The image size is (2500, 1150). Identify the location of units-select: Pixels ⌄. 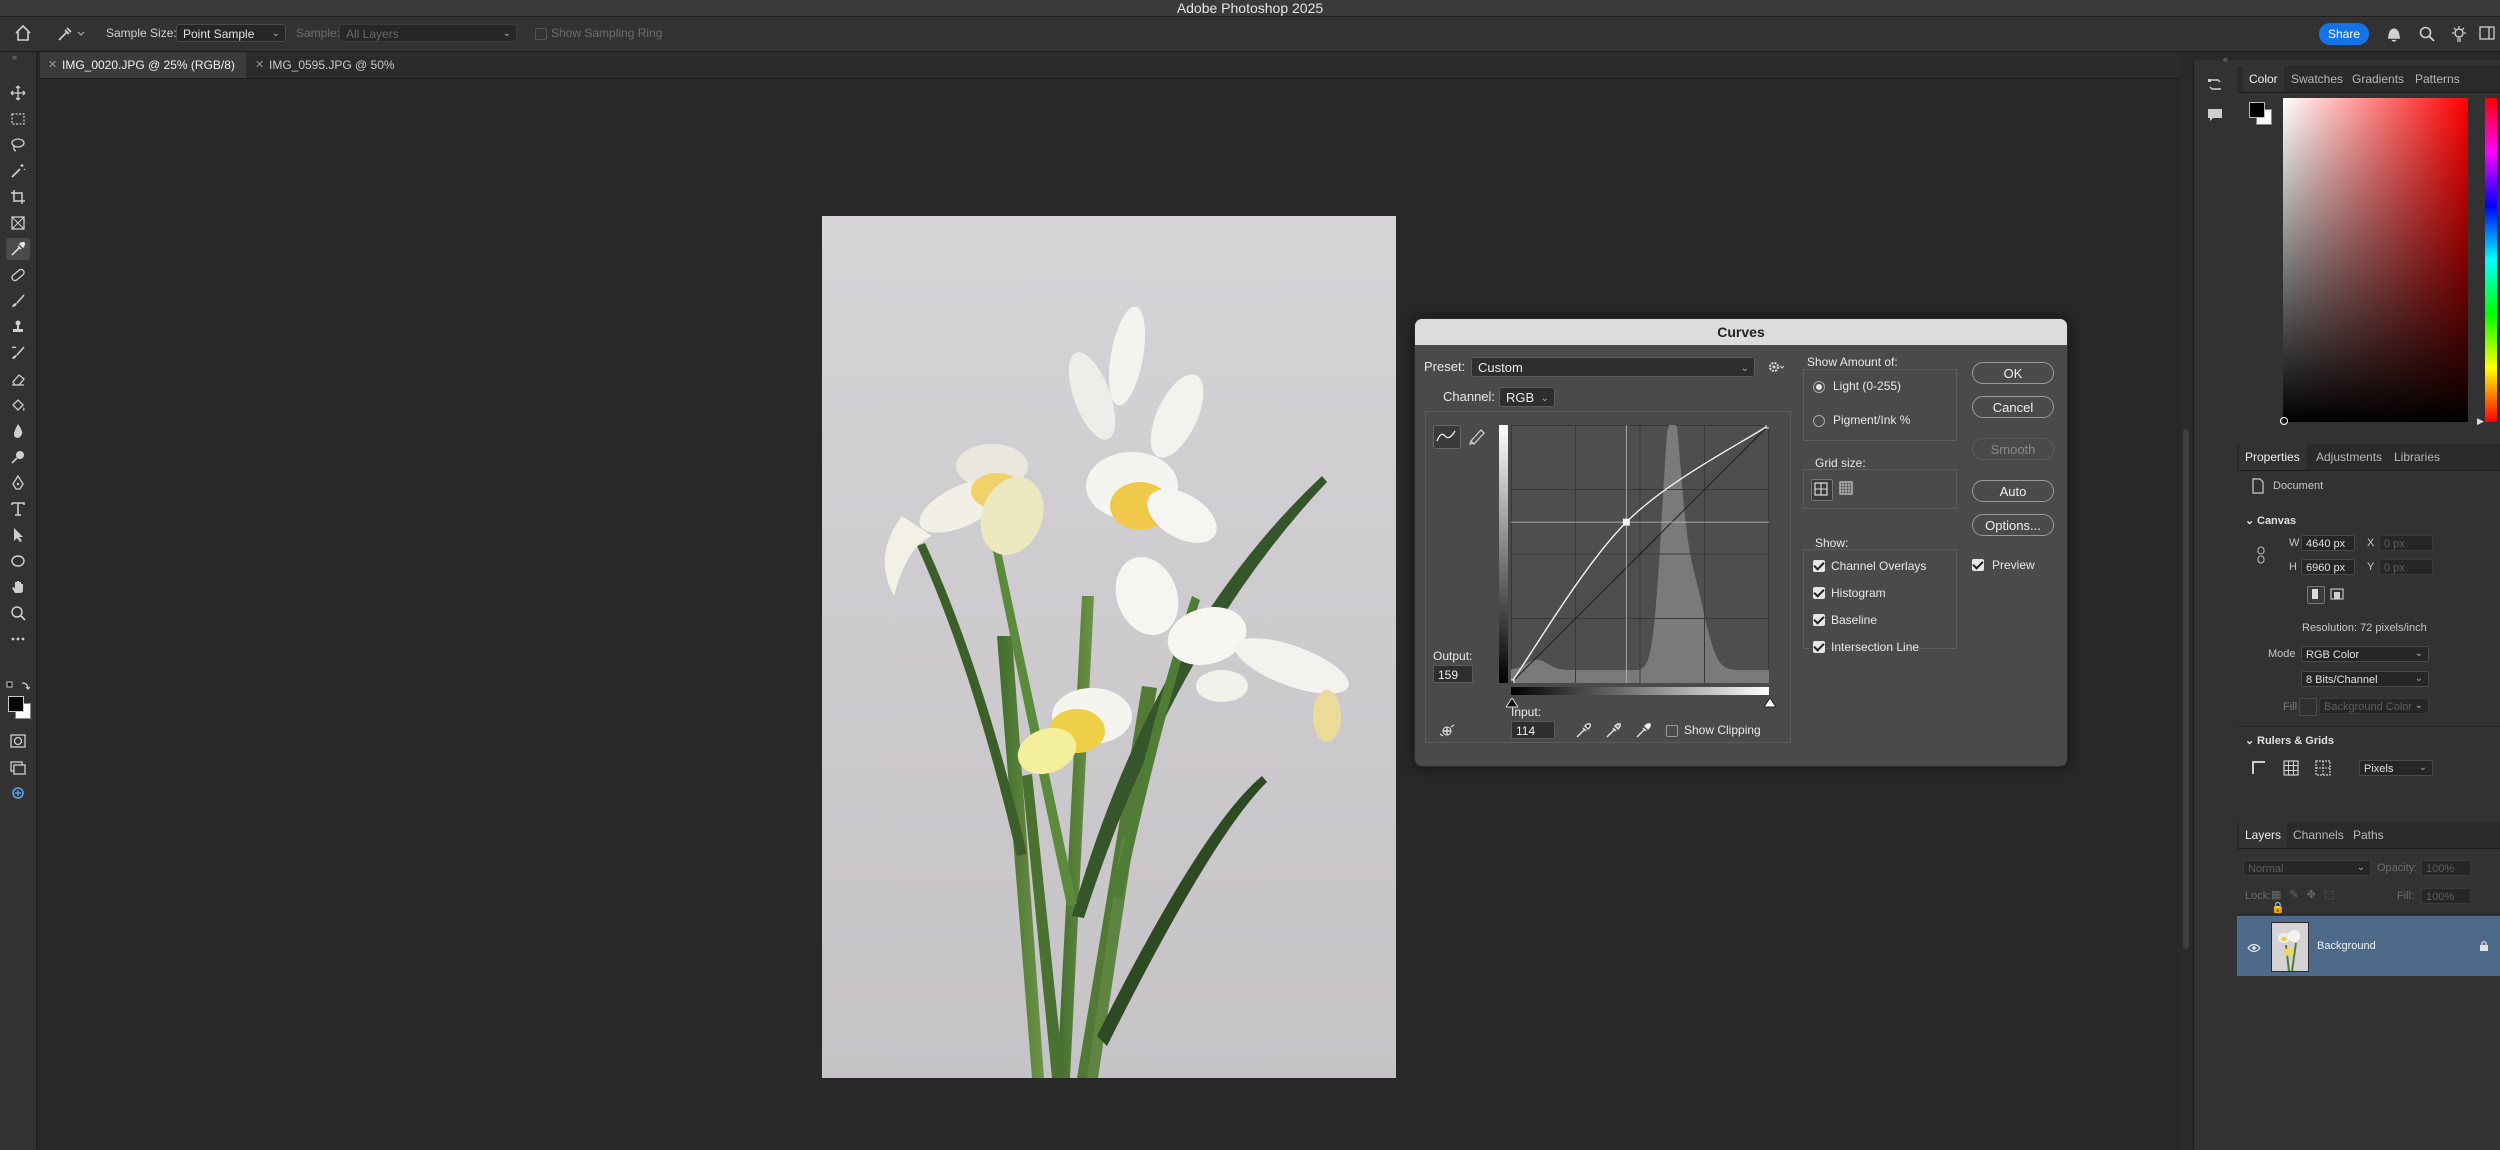
(2396, 768).